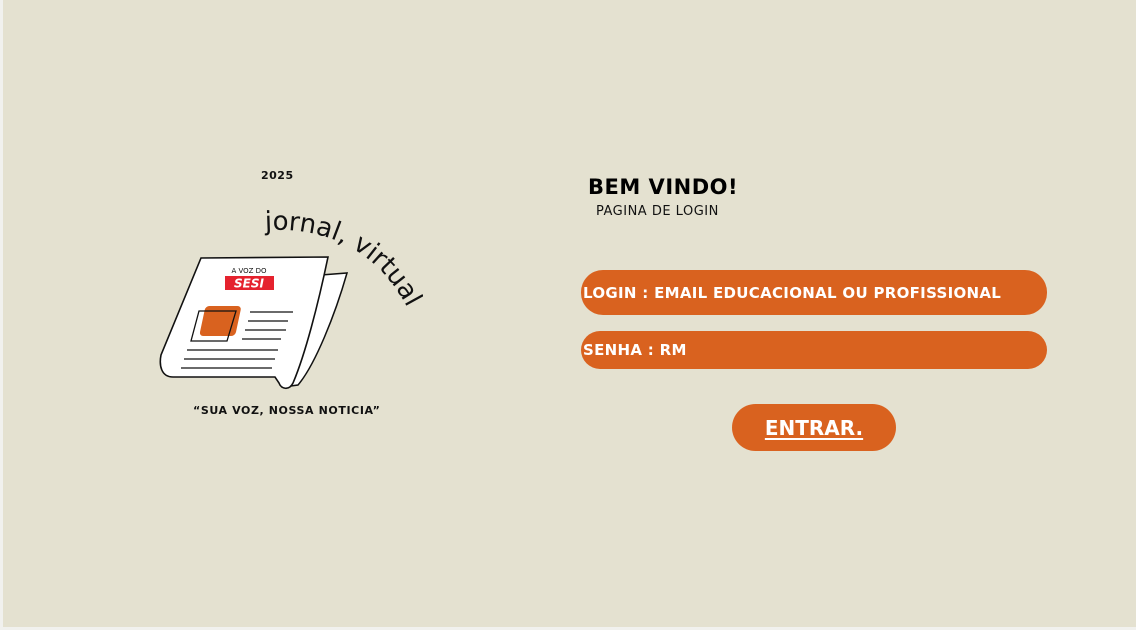 The height and width of the screenshot is (630, 1136). I want to click on welcome-title: BEM VINDO!, so click(663, 187).